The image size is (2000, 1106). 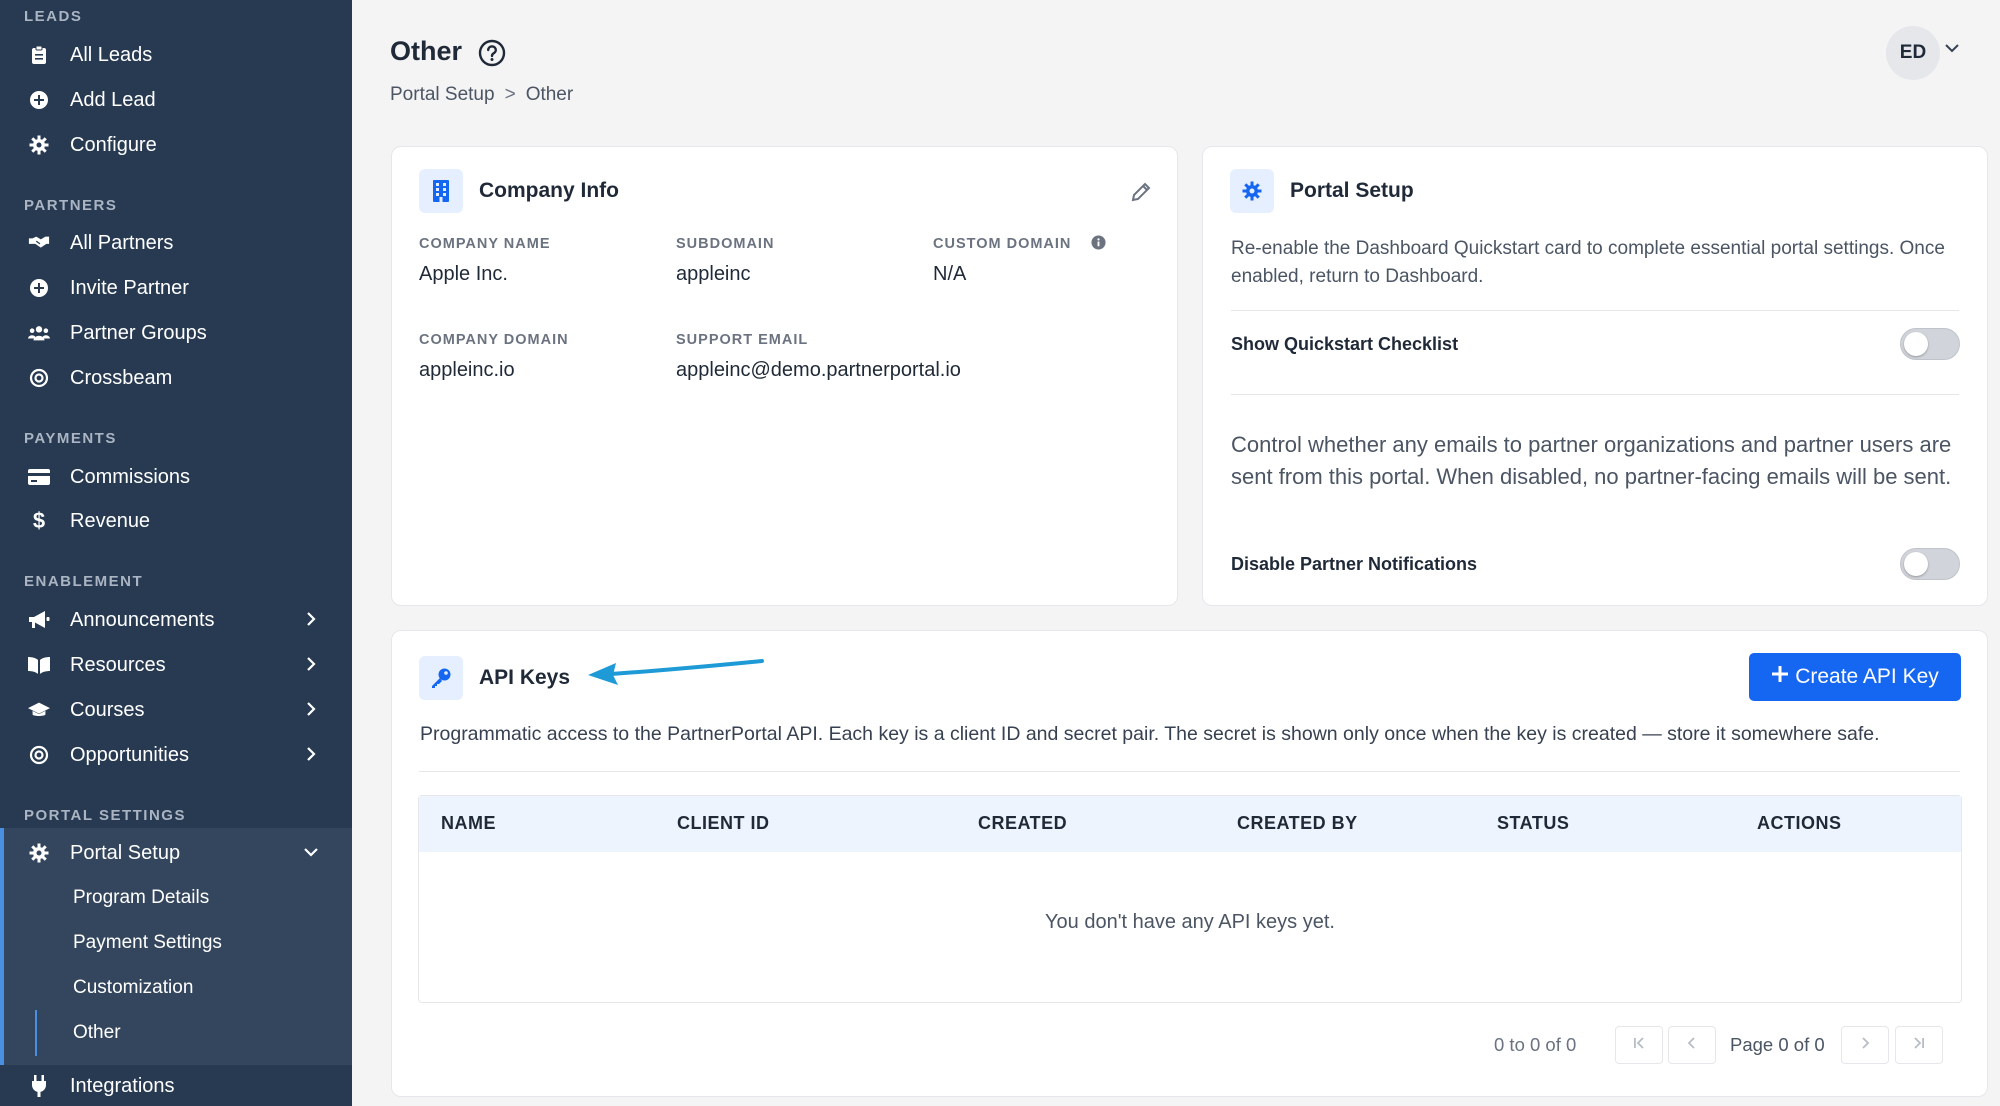 I want to click on notifications-toggle-label: Disable Partner Notifications, so click(x=1354, y=564).